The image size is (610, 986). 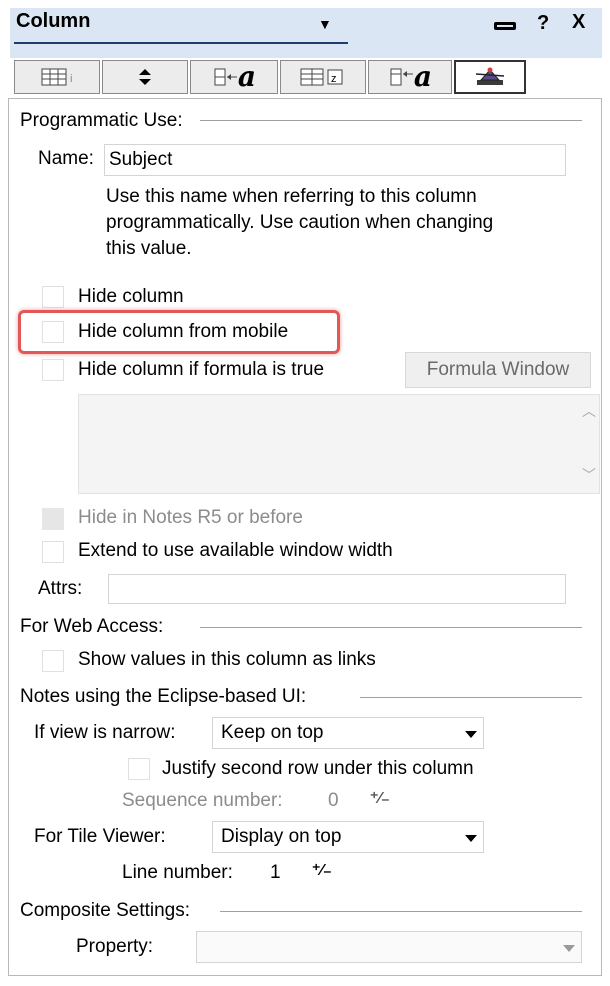 What do you see at coordinates (201, 369) in the screenshot?
I see `hide-formula-label: Hide column if formula is true` at bounding box center [201, 369].